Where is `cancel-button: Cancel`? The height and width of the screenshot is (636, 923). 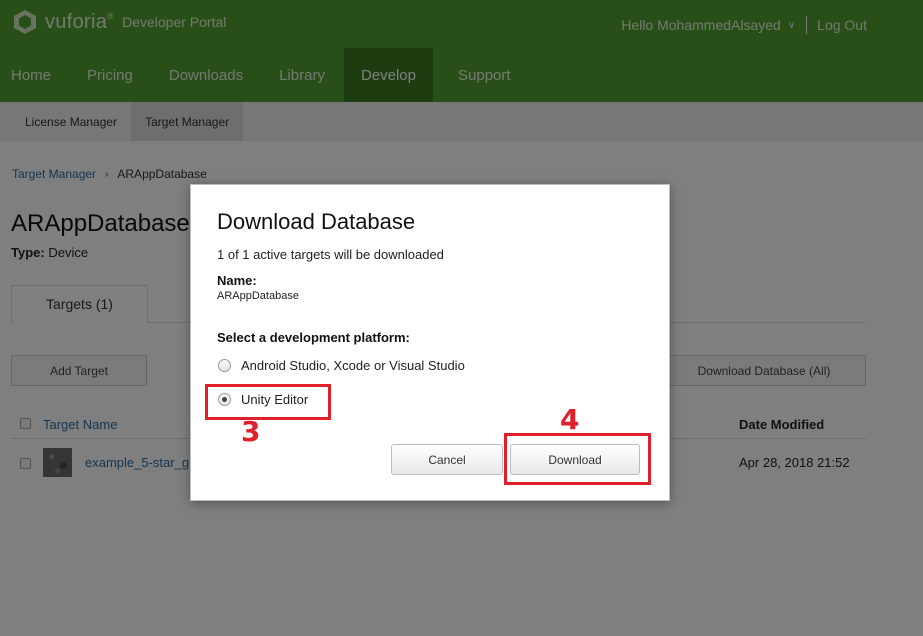
cancel-button: Cancel is located at coordinates (447, 459).